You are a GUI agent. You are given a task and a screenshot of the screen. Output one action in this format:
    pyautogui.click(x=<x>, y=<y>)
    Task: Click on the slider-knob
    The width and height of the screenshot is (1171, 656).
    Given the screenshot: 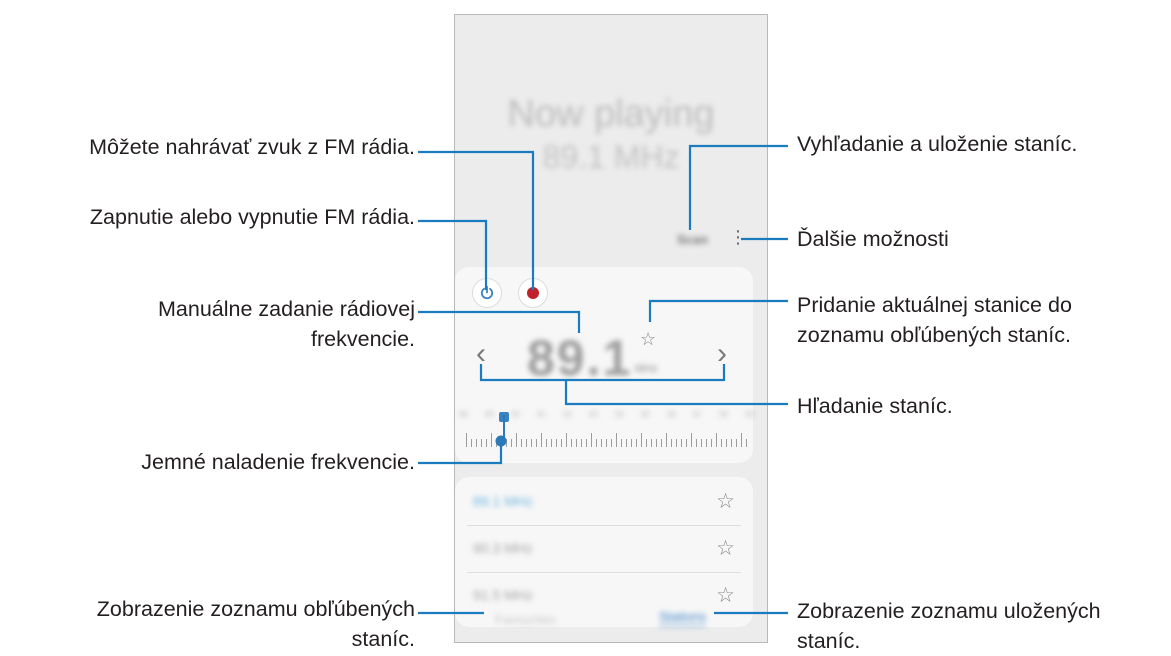 What is the action you would take?
    pyautogui.click(x=501, y=441)
    